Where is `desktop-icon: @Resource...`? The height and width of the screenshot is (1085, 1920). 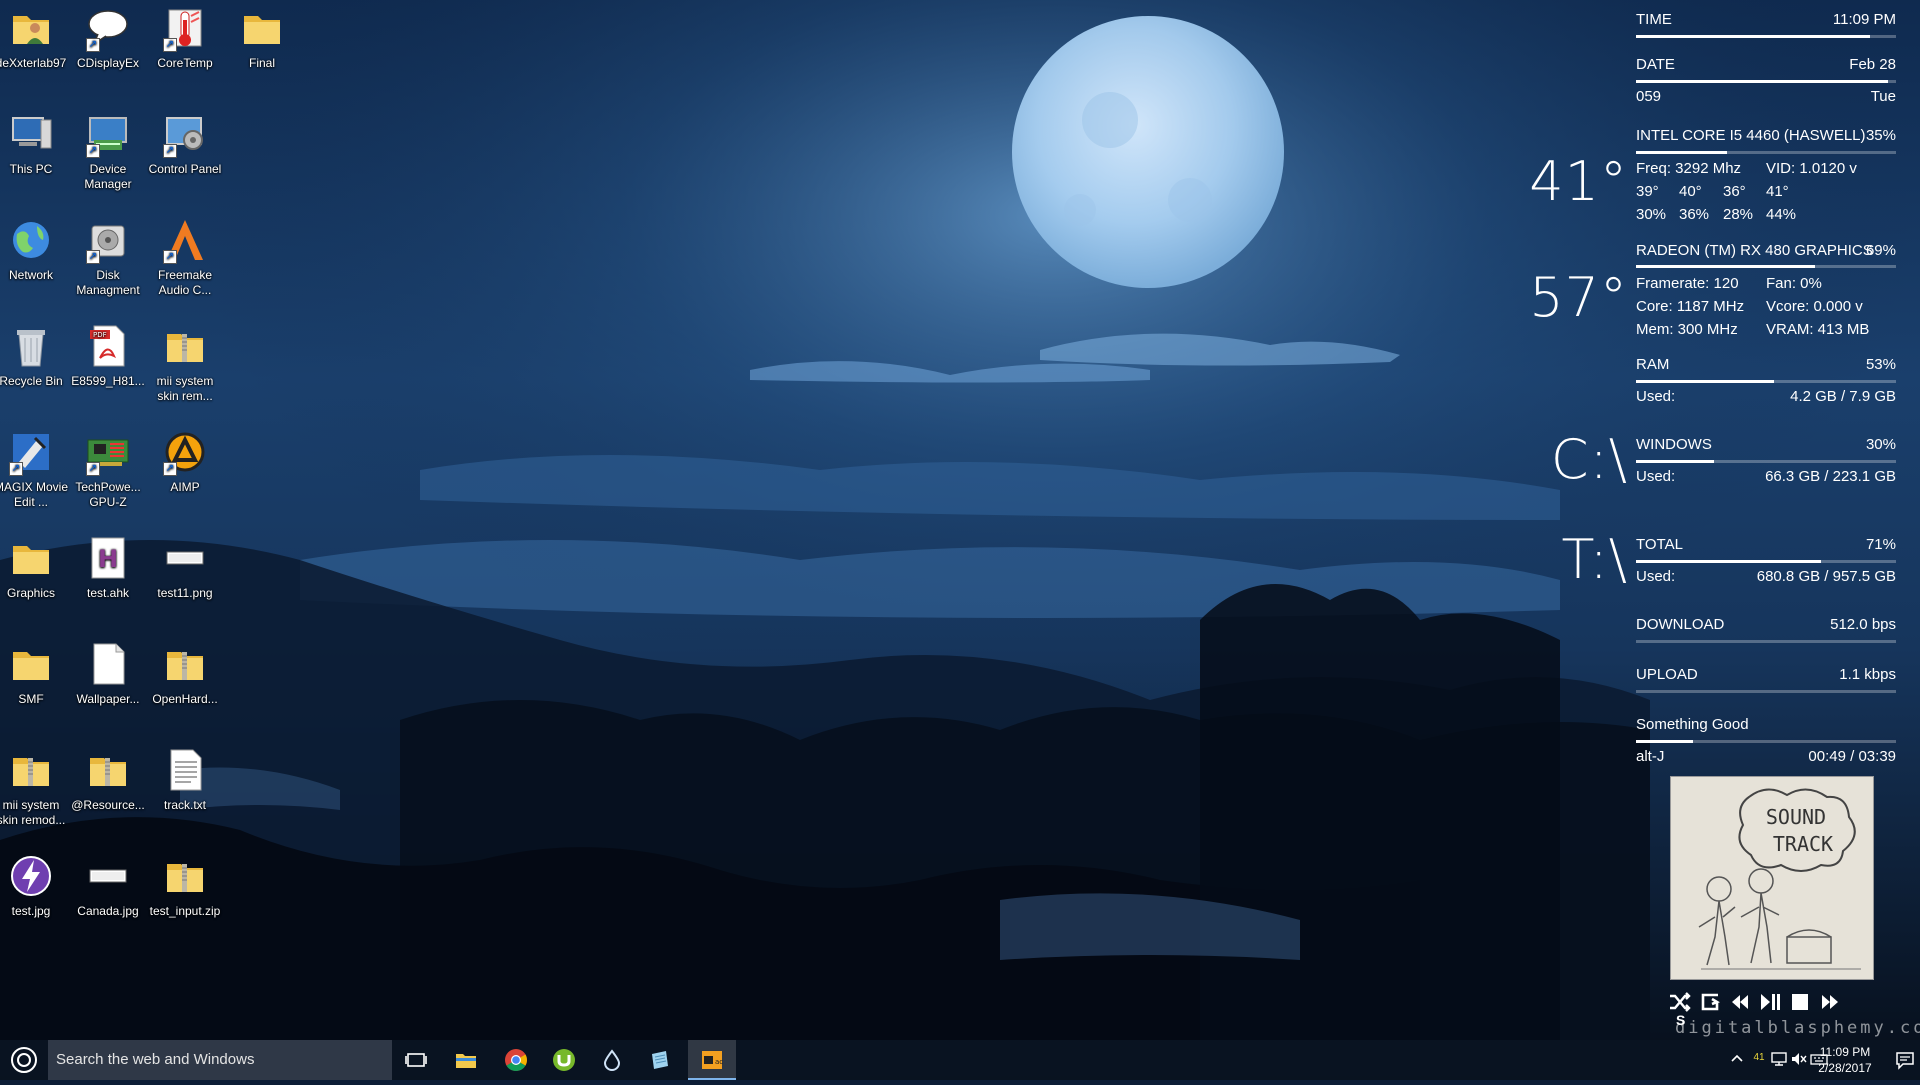
desktop-icon: @Resource... is located at coordinates (108, 777).